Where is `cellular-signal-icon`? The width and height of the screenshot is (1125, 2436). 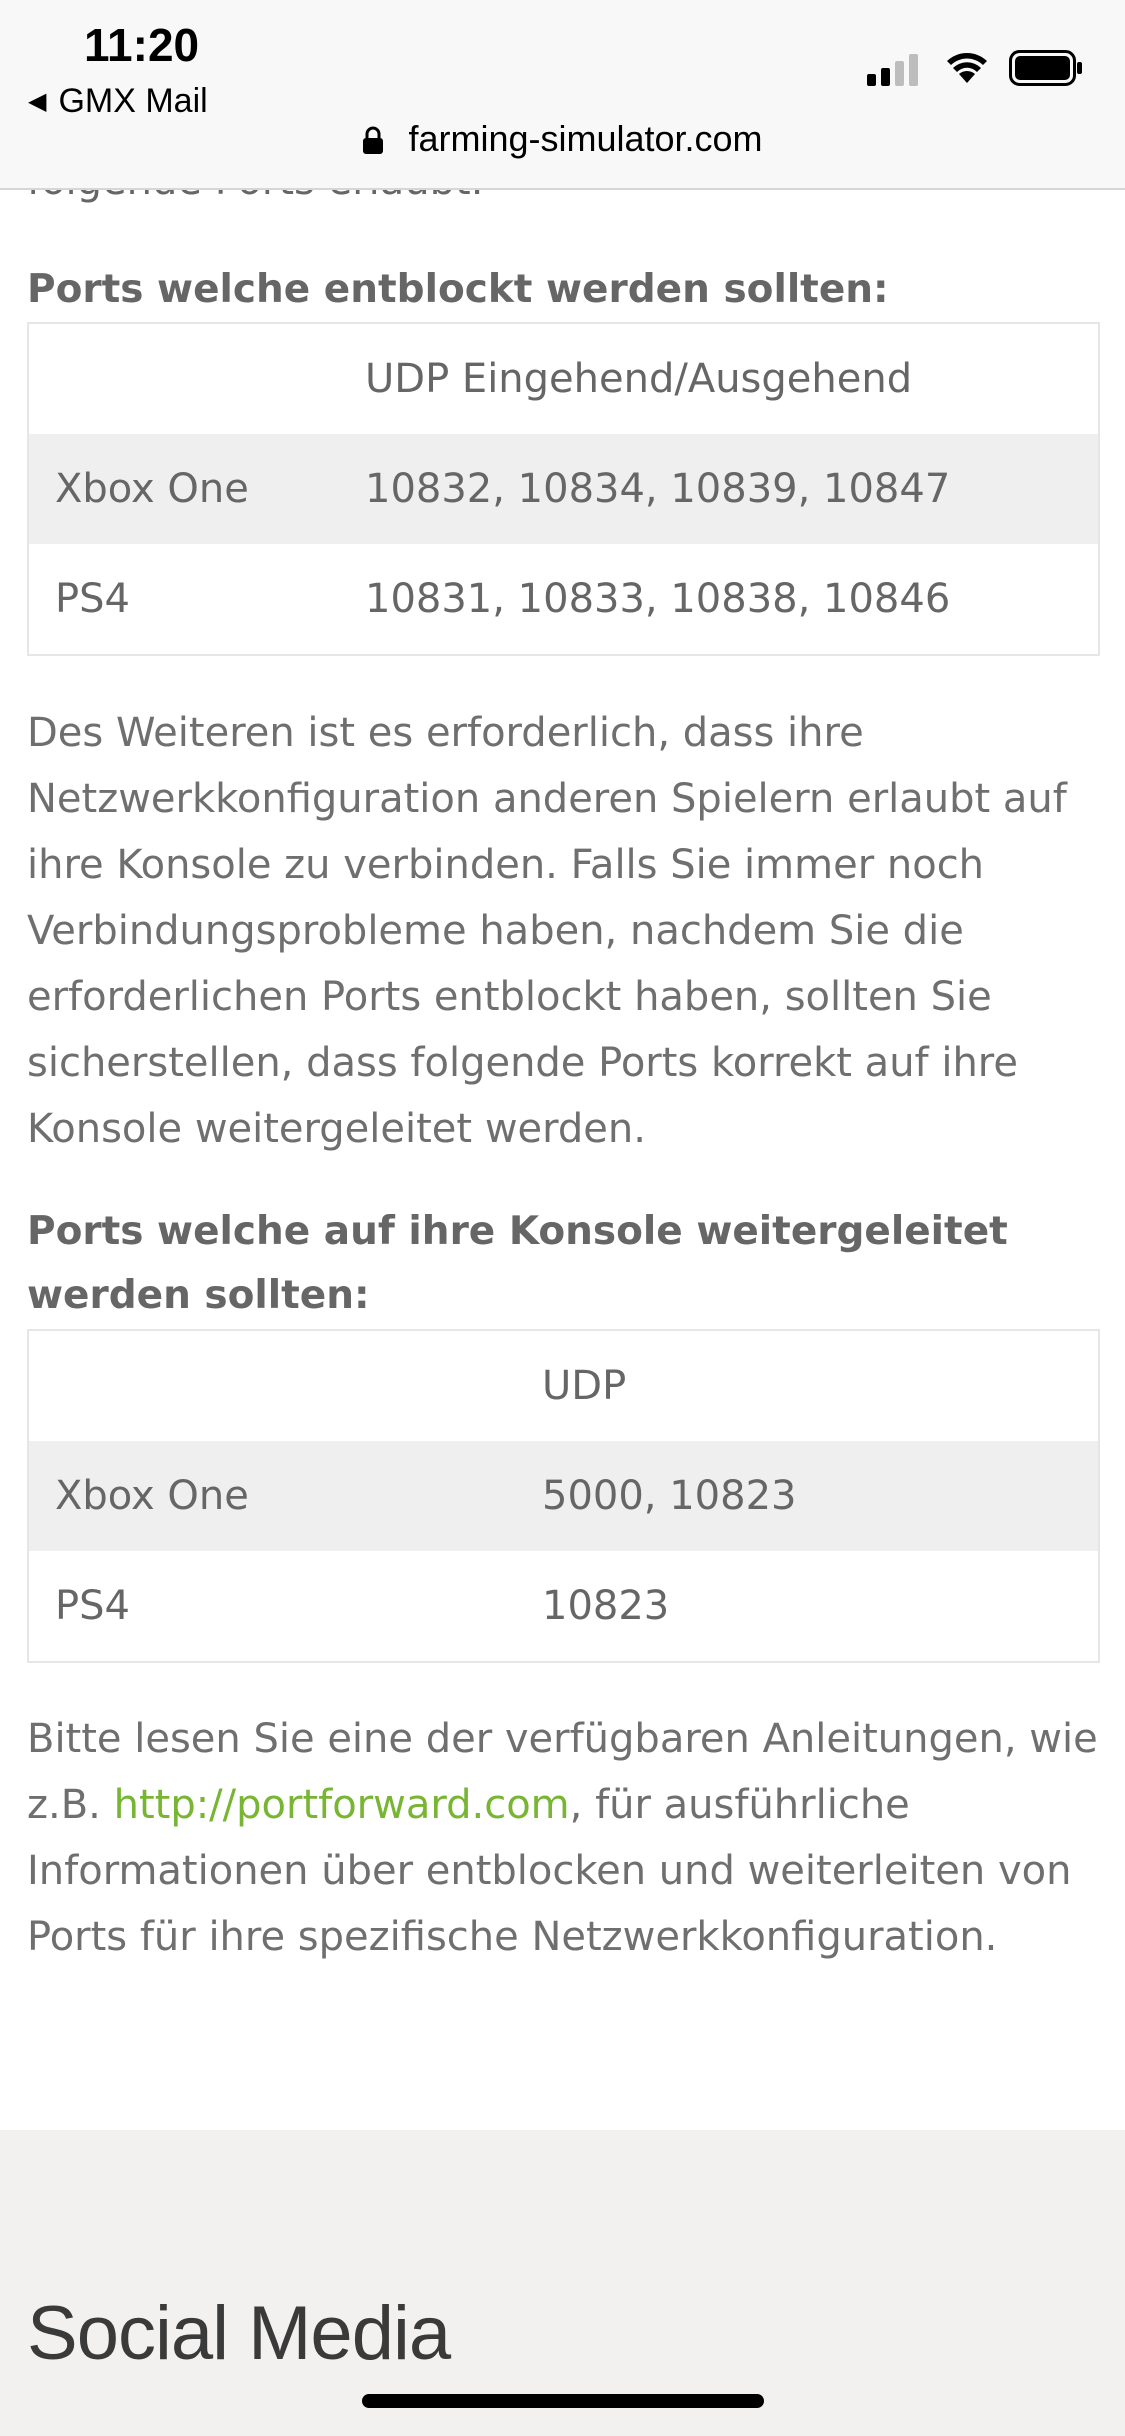
cellular-signal-icon is located at coordinates (895, 68).